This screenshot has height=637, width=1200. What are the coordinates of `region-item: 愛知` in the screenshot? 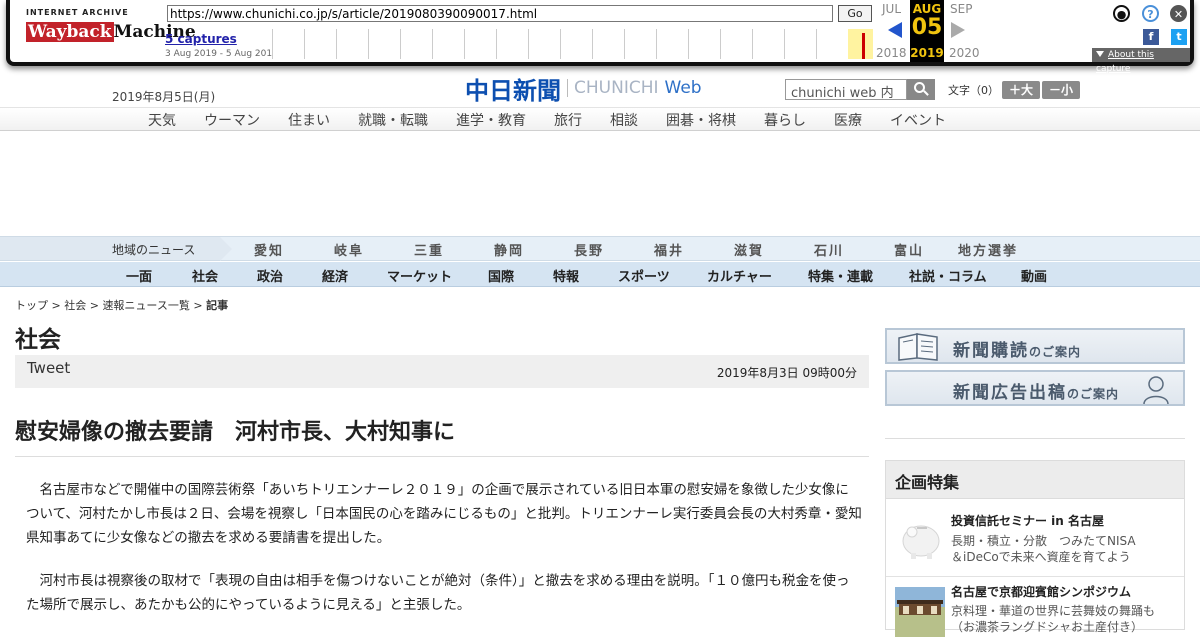 It's located at (269, 249).